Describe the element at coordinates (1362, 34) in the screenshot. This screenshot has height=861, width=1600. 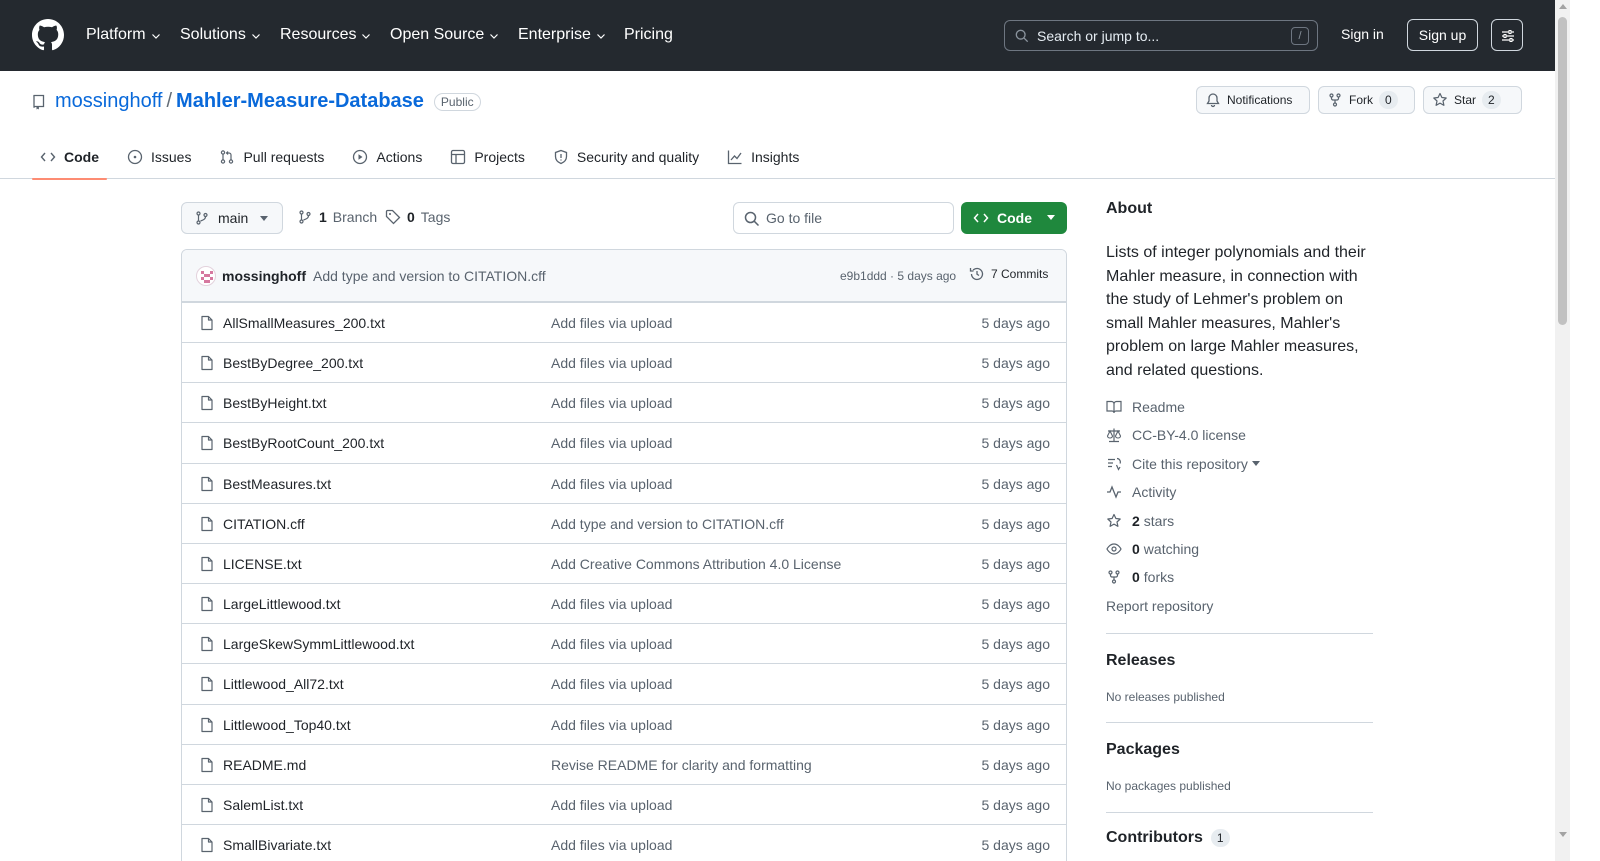
I see `sign-in-link: Sign in` at that location.